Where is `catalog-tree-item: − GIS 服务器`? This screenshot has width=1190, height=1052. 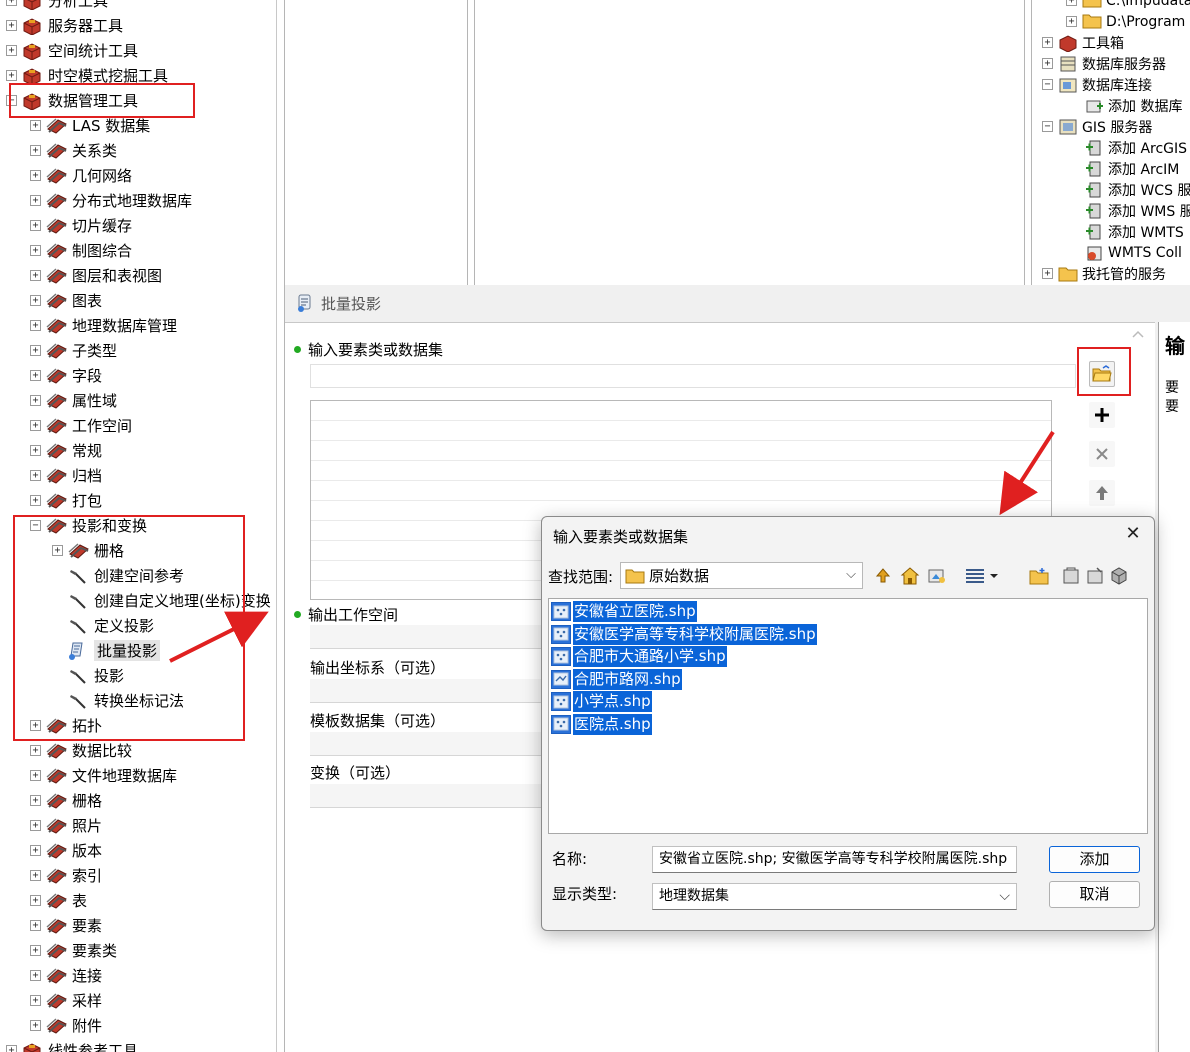
catalog-tree-item: − GIS 服务器 is located at coordinates (1097, 126).